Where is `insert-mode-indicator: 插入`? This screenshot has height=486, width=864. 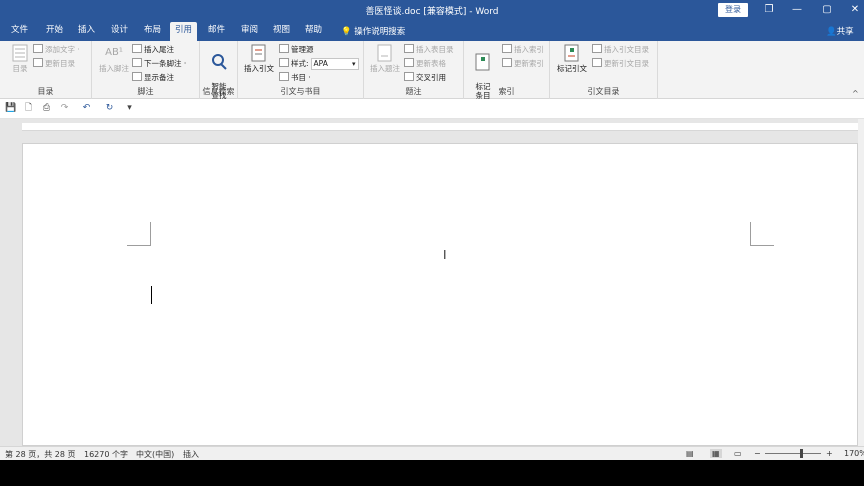
insert-mode-indicator: 插入 is located at coordinates (191, 454).